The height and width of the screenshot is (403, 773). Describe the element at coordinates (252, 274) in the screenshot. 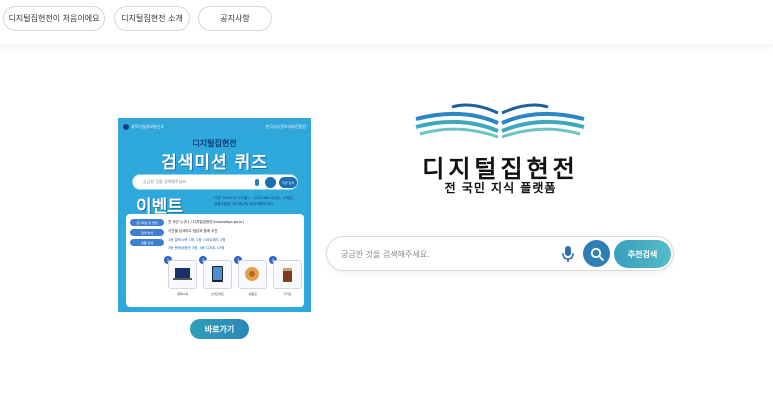

I see `prize-voucher-icon` at that location.